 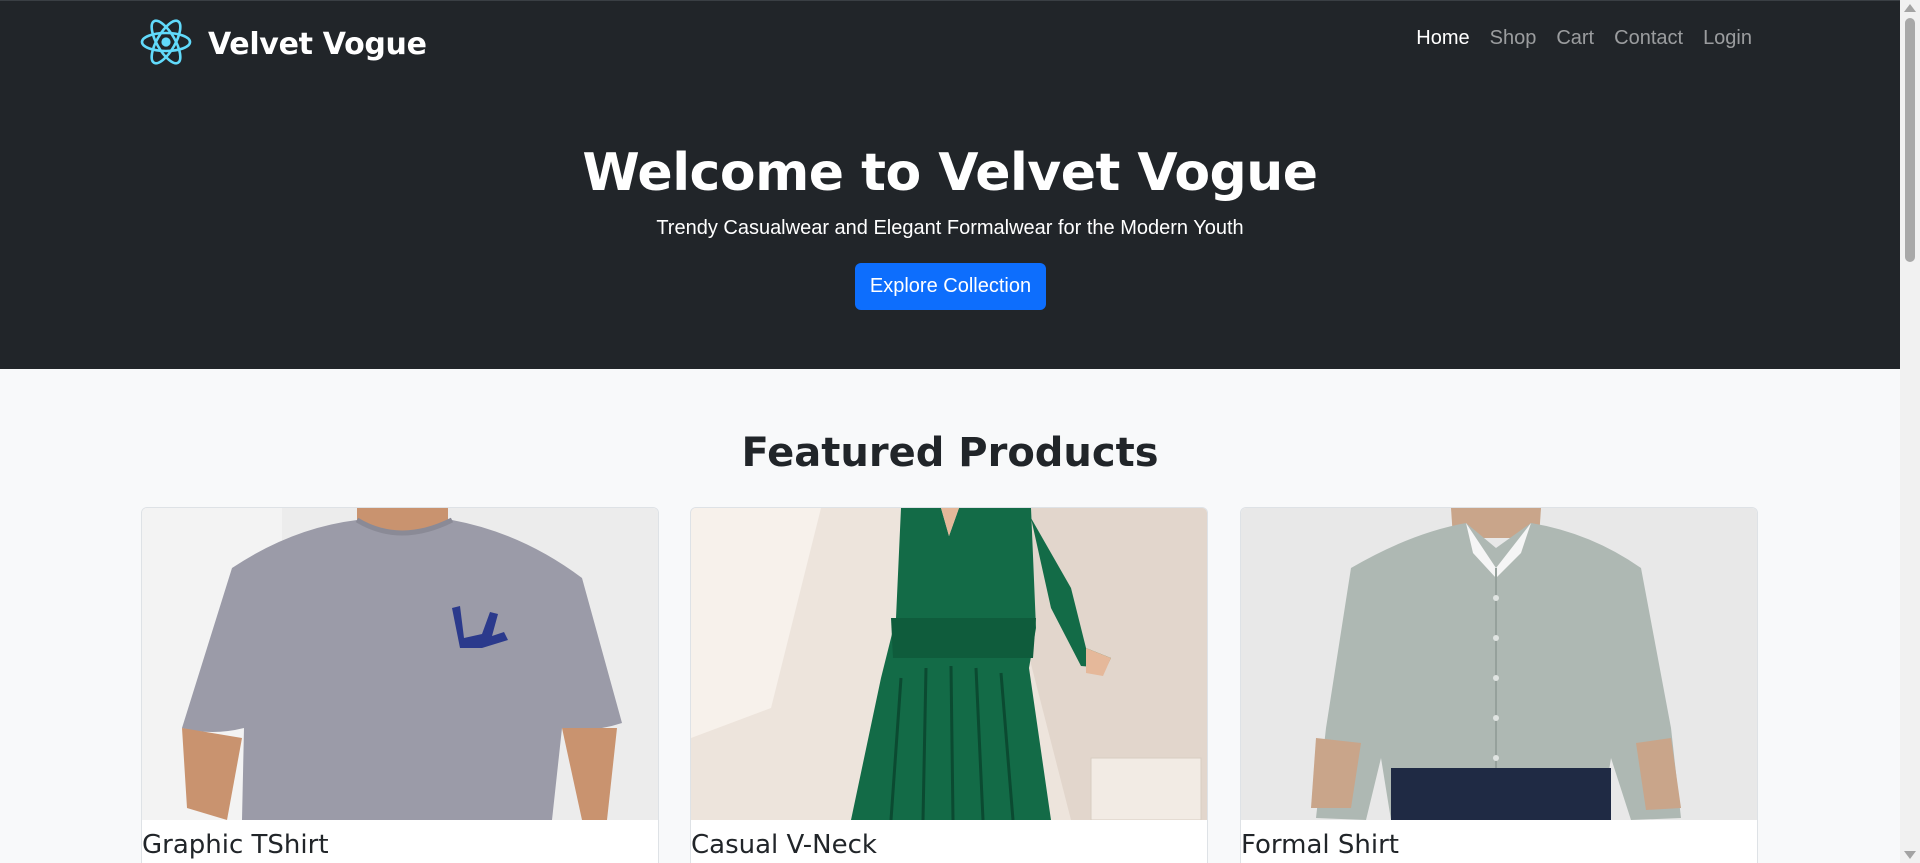 I want to click on product-title: Graphic TShirt, so click(x=235, y=845).